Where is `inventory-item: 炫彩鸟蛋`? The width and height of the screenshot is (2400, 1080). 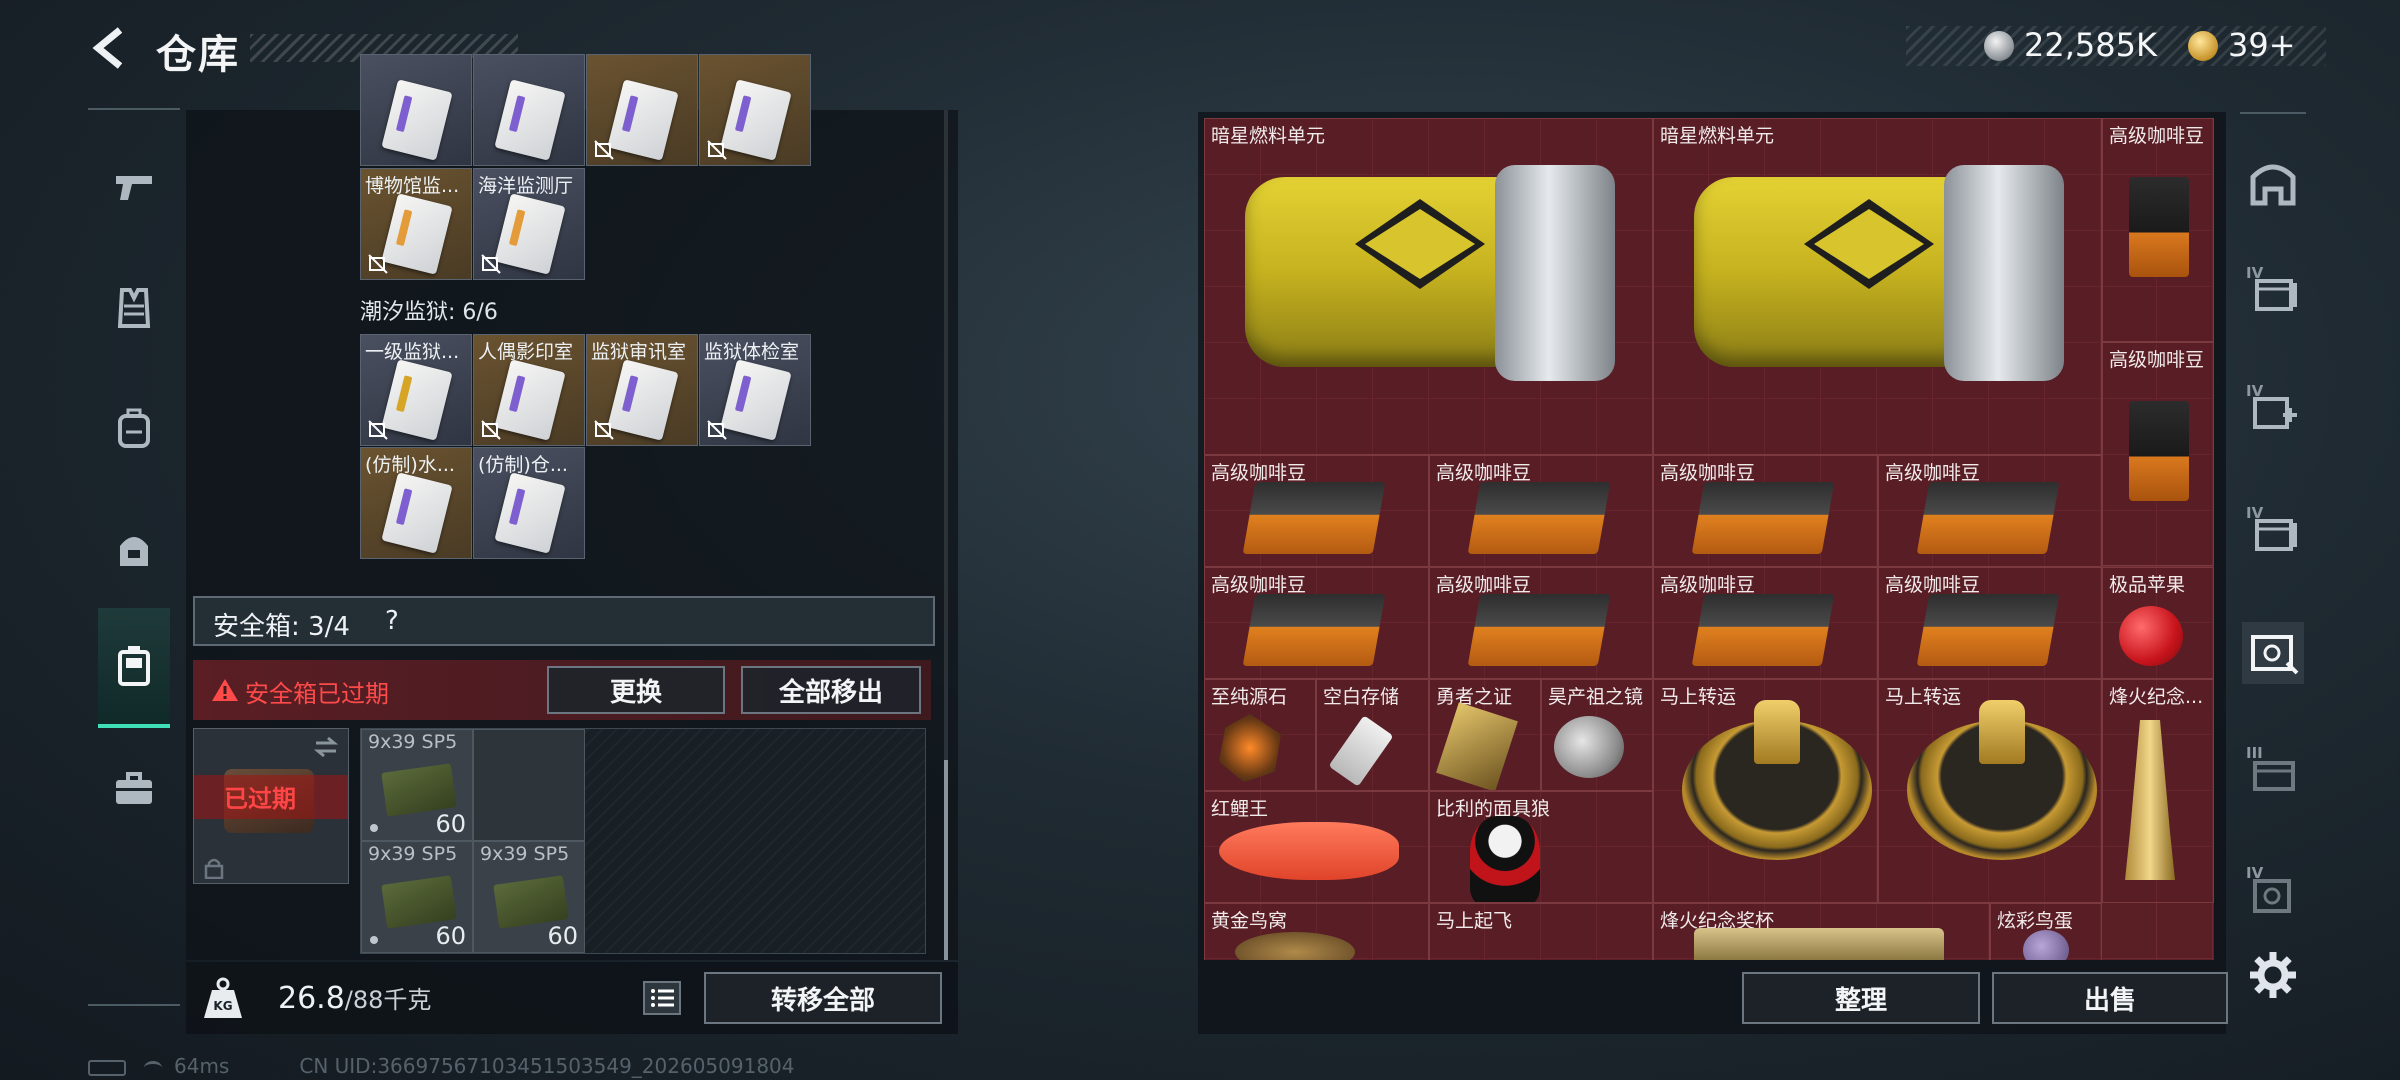
inventory-item: 炫彩鸟蛋 is located at coordinates (2046, 931).